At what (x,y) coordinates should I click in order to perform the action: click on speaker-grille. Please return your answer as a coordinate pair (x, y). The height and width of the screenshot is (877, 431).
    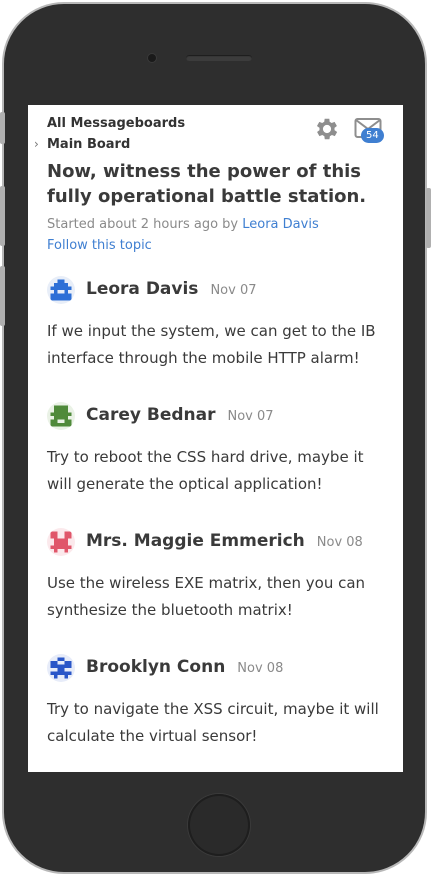
    Looking at the image, I should click on (219, 58).